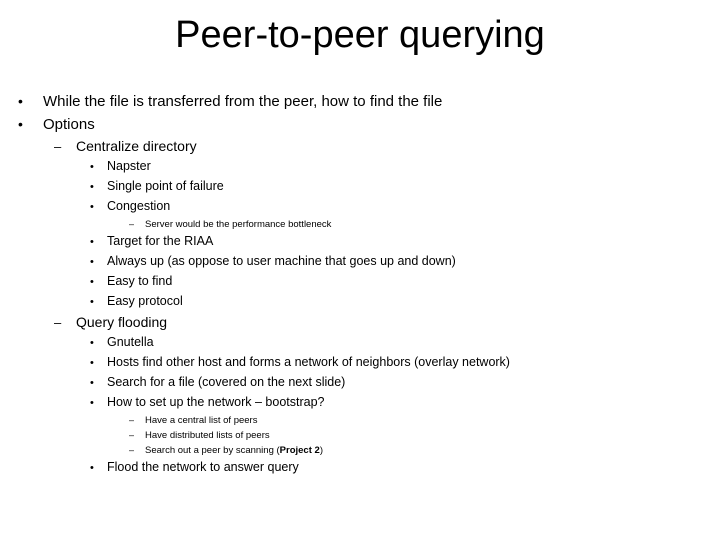 This screenshot has height=540, width=720. I want to click on bullet-text: Single point of failure, so click(165, 186).